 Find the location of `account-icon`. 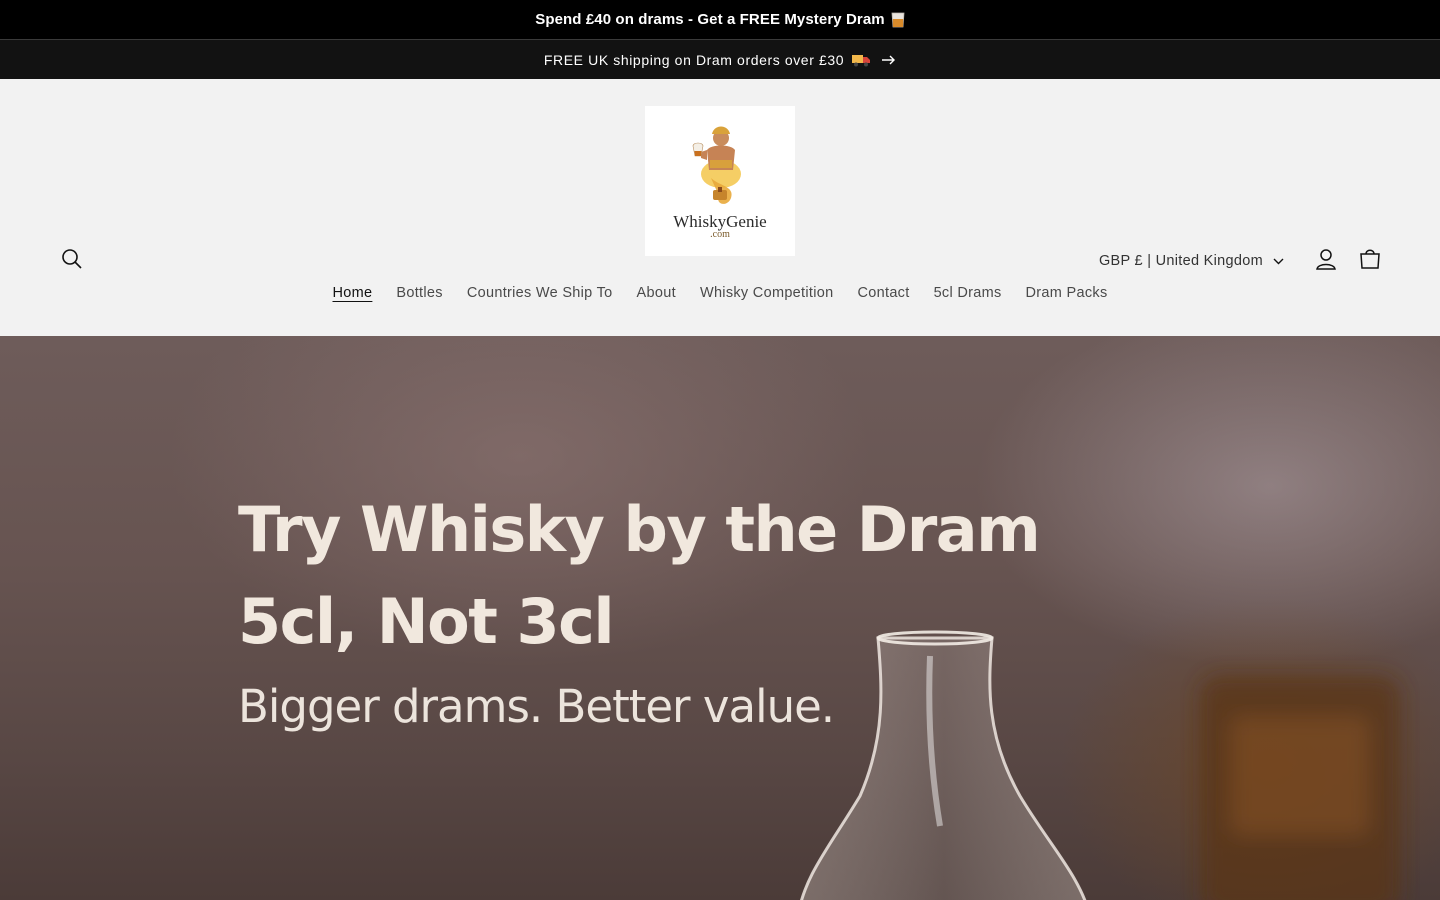

account-icon is located at coordinates (1326, 261).